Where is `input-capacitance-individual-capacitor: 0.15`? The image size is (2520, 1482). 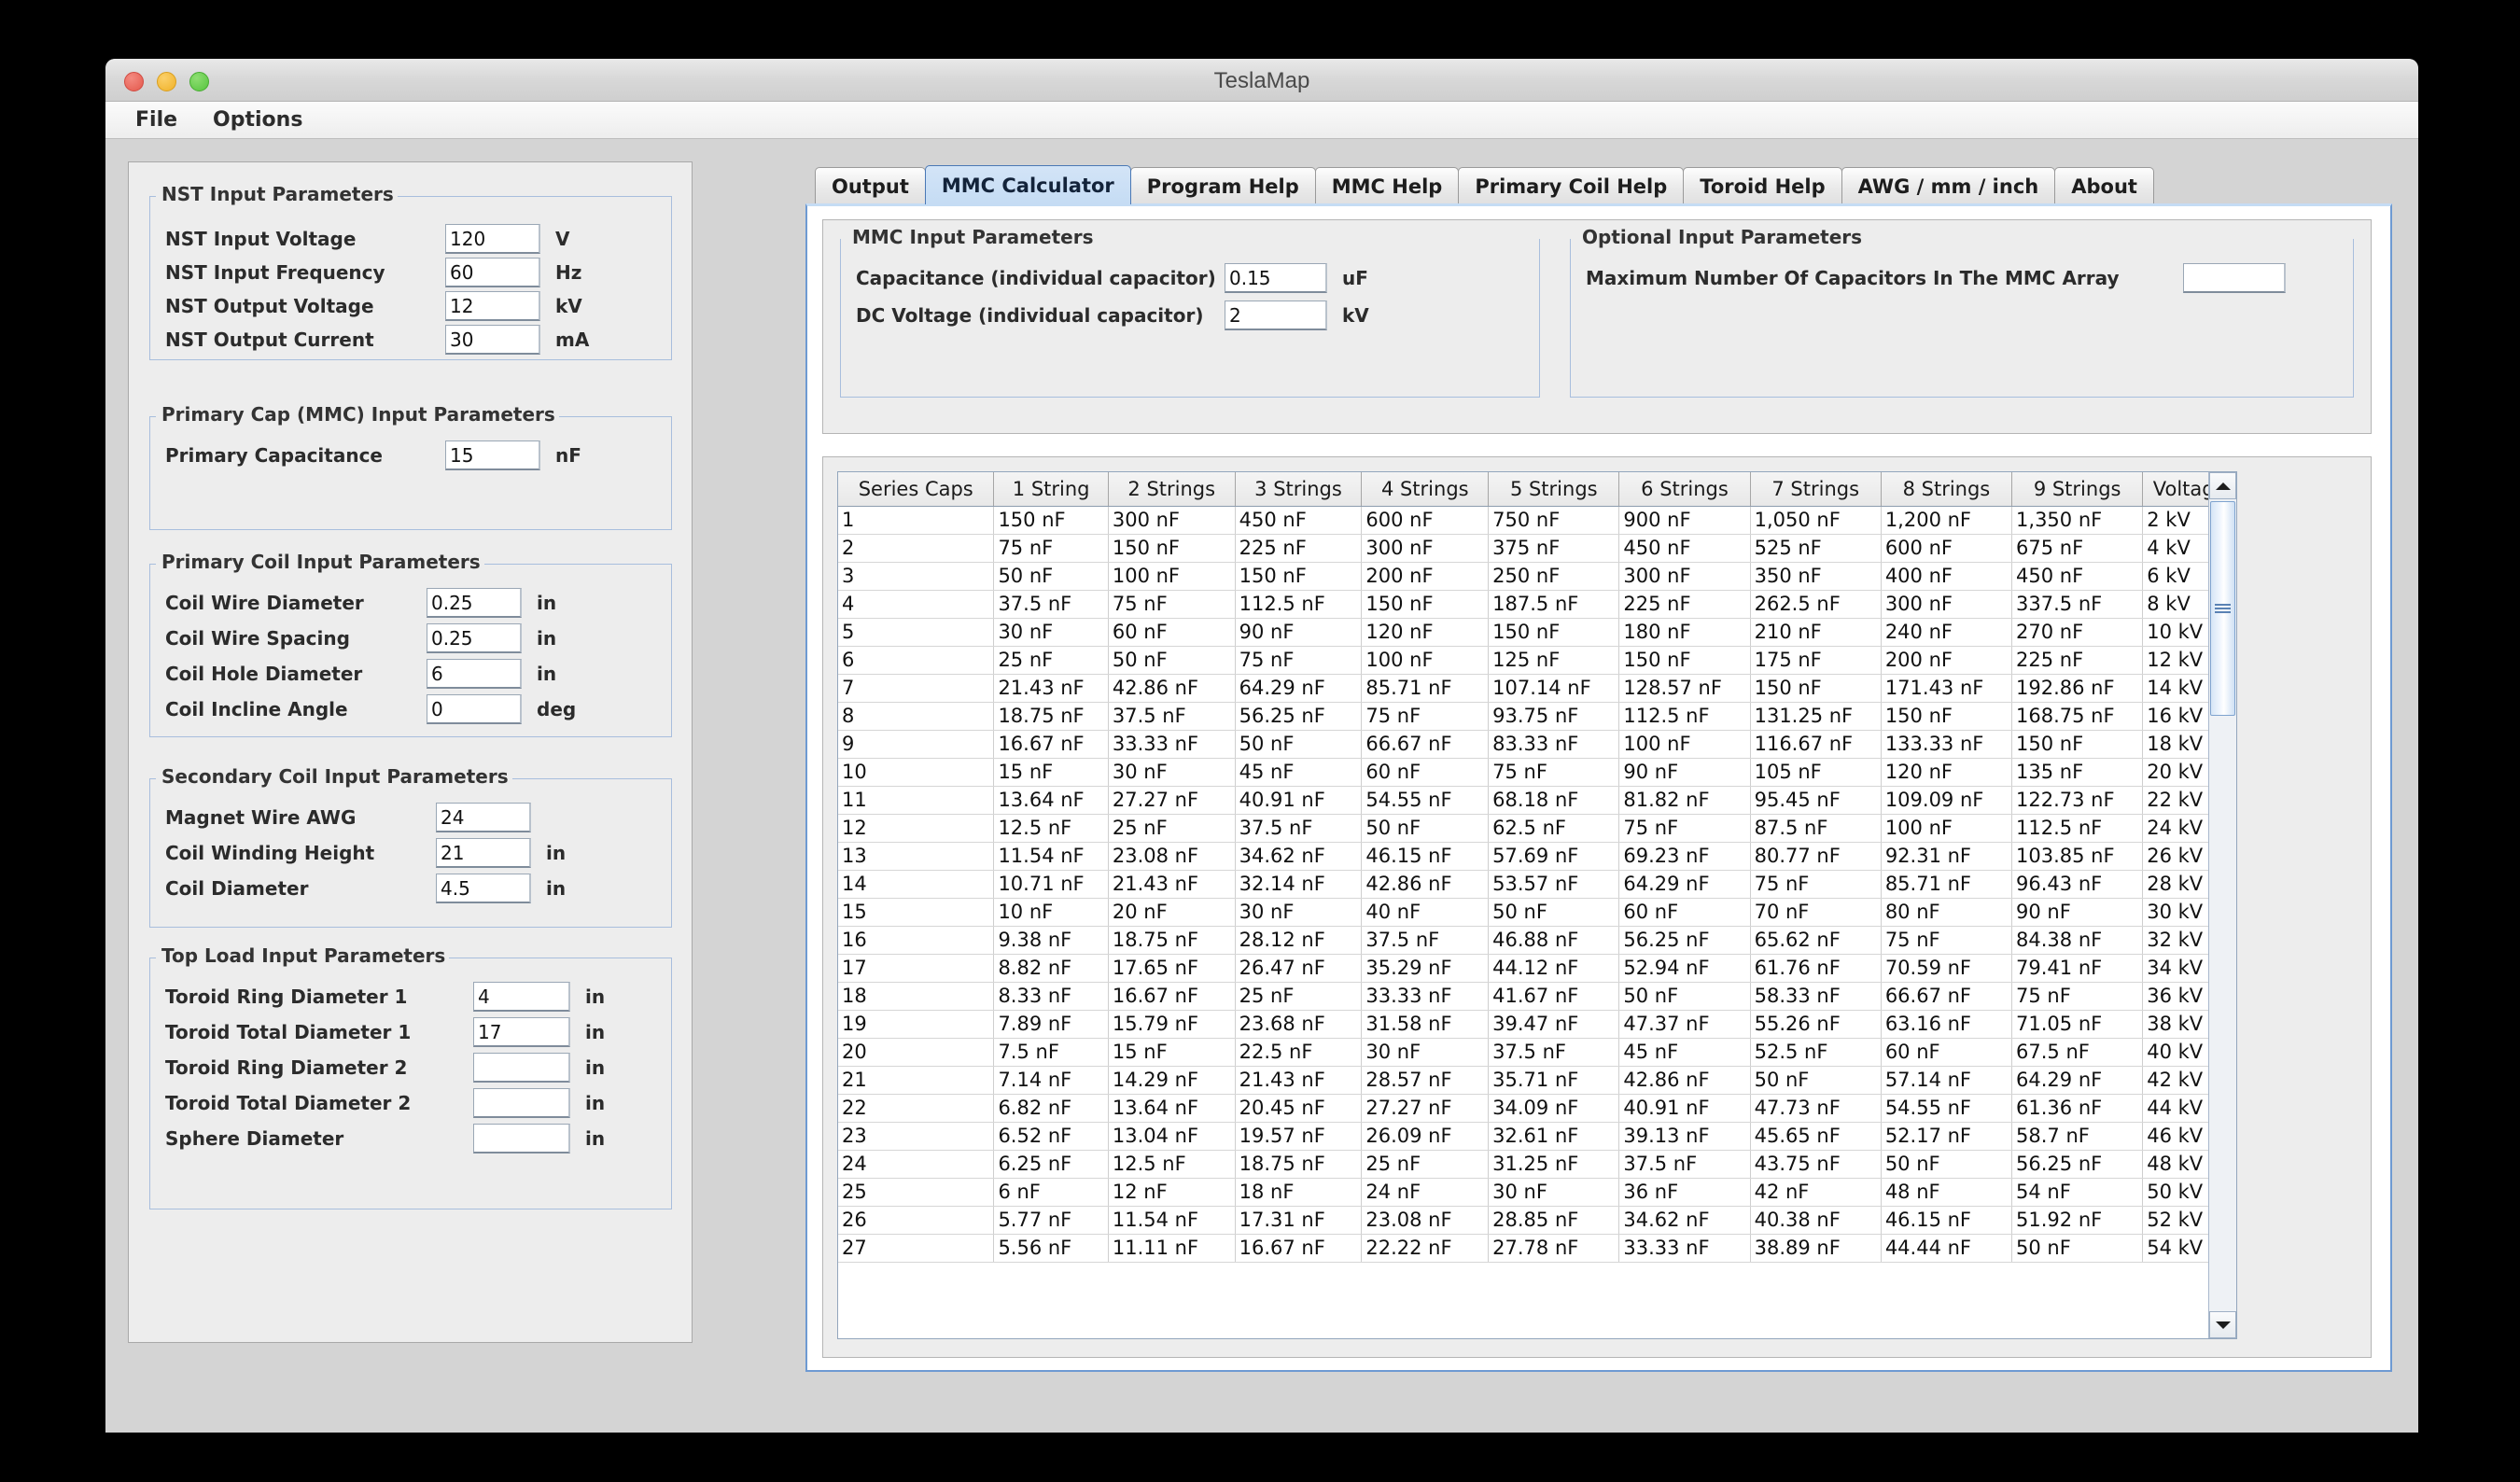 input-capacitance-individual-capacitor: 0.15 is located at coordinates (1276, 278).